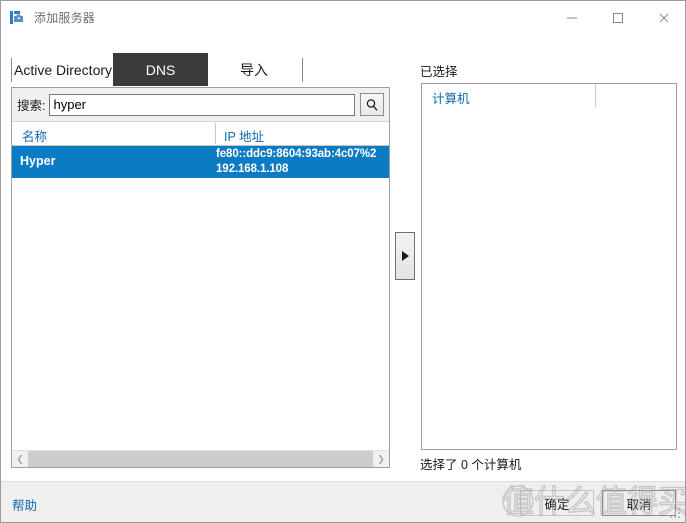 Image resolution: width=686 pixels, height=523 pixels. Describe the element at coordinates (302, 70) in the screenshot. I see `tab-separator-right` at that location.